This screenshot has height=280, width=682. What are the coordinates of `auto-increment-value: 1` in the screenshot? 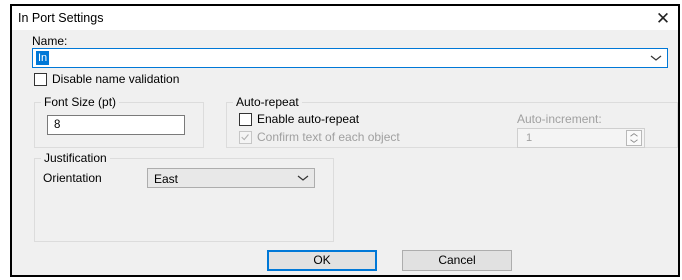 It's located at (529, 138).